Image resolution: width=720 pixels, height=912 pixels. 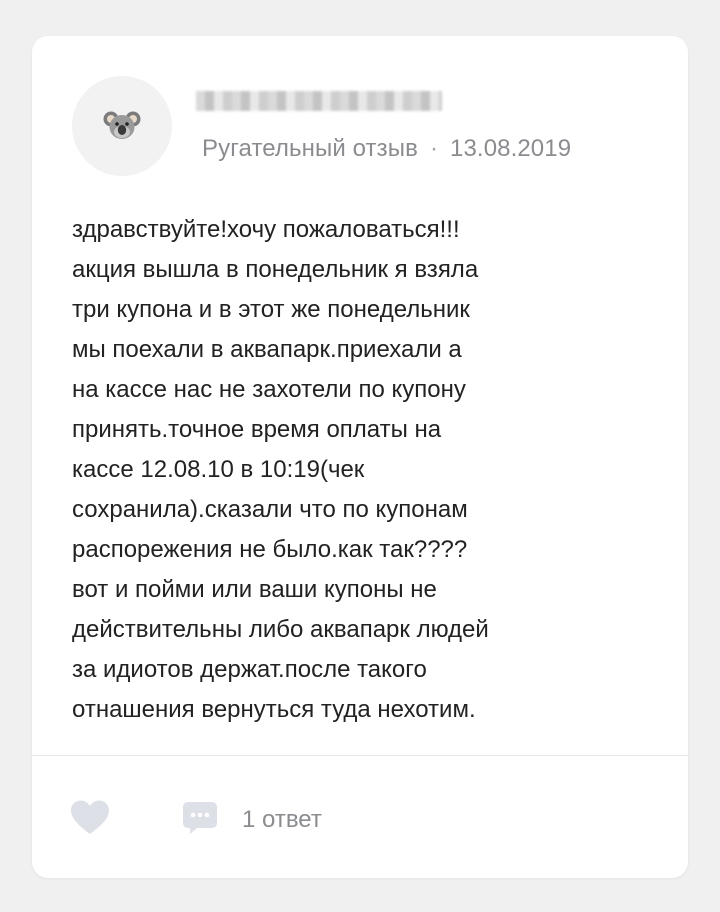 I want to click on avatar, so click(x=122, y=126).